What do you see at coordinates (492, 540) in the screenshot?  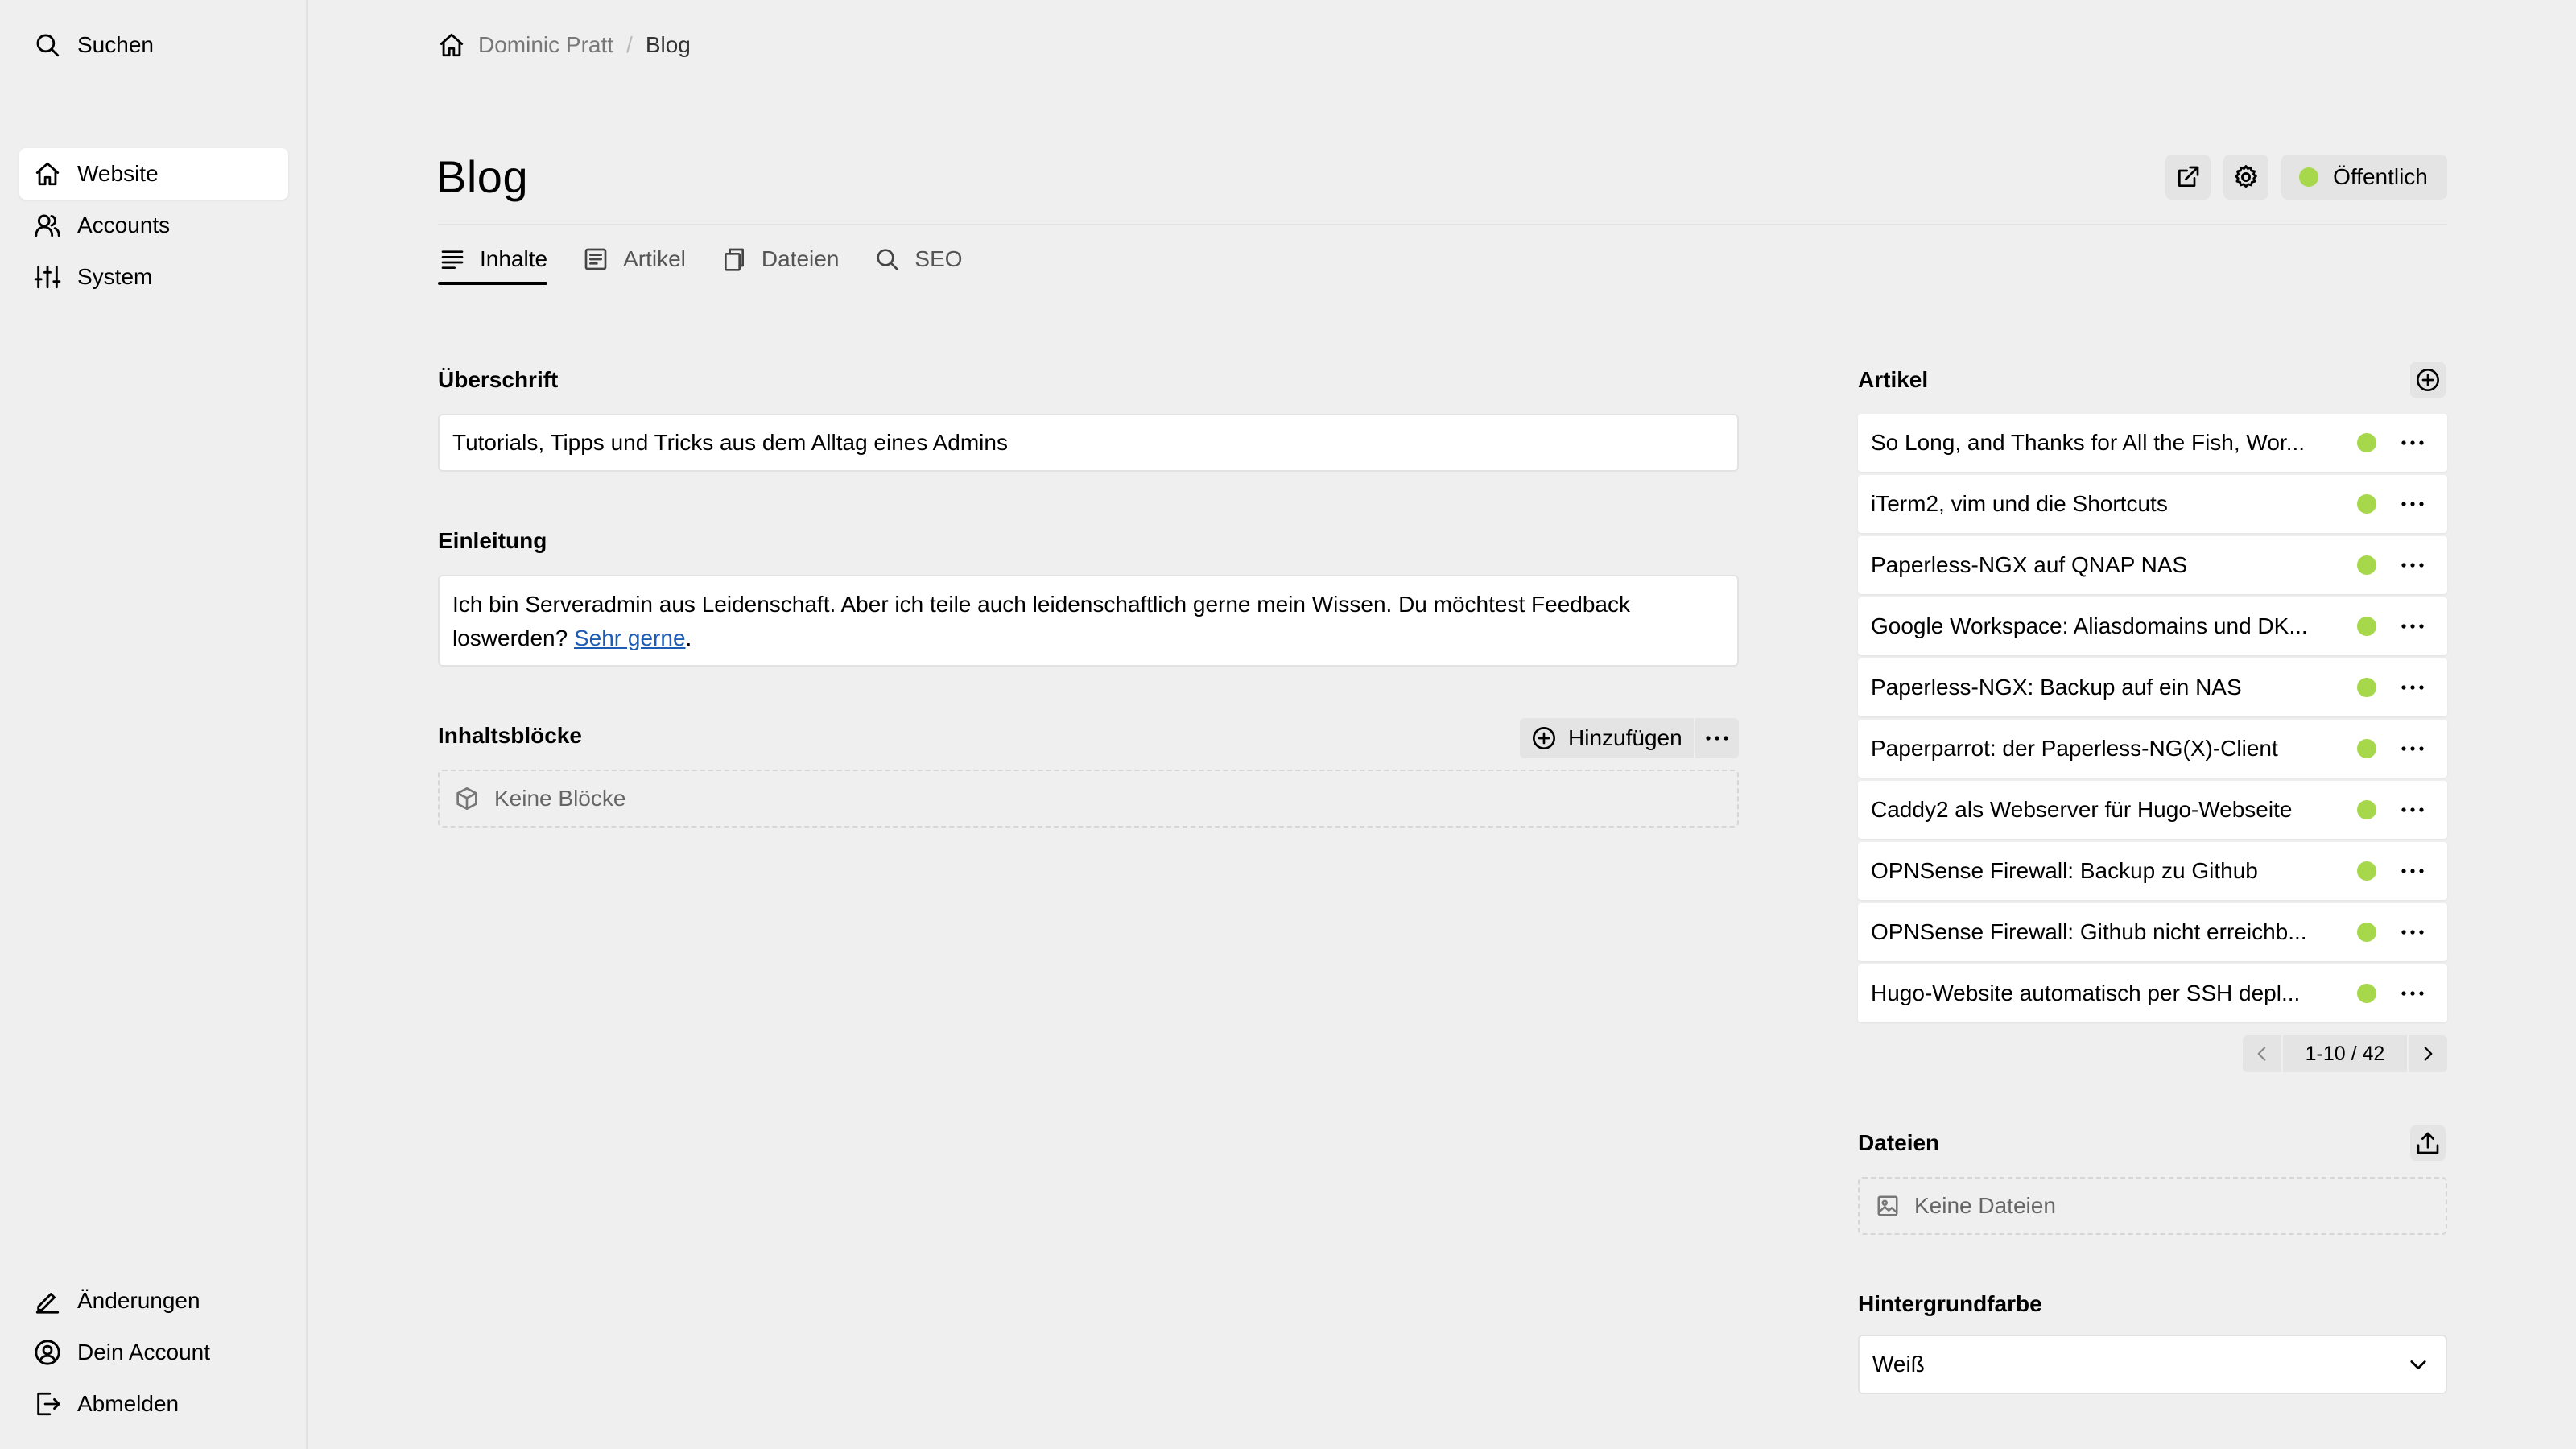 I see `intro-label: Einleitung` at bounding box center [492, 540].